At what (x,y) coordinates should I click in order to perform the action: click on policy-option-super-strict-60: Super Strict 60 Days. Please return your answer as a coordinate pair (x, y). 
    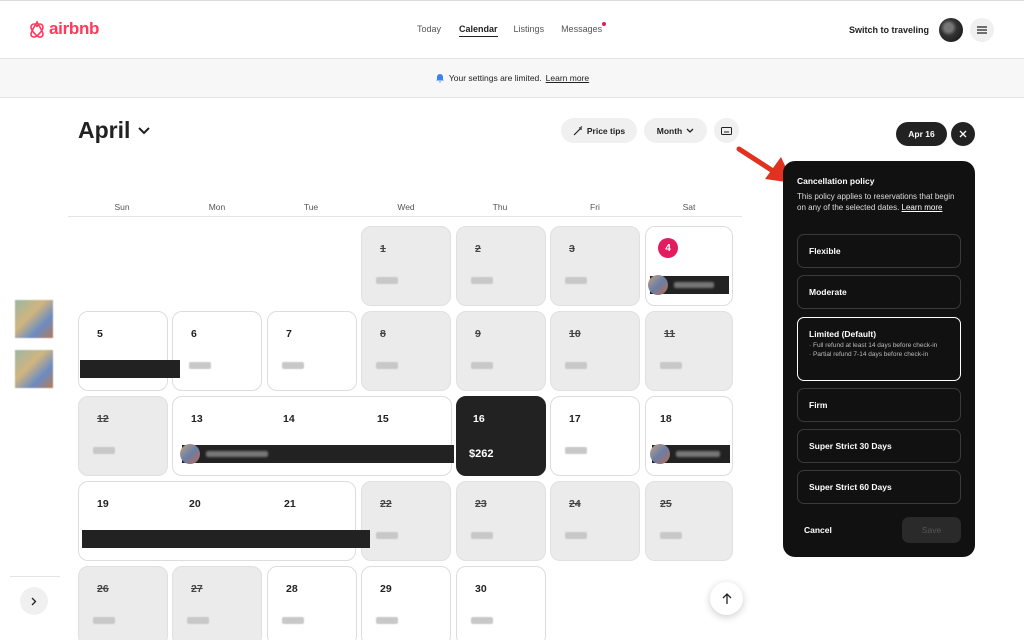
    Looking at the image, I should click on (879, 487).